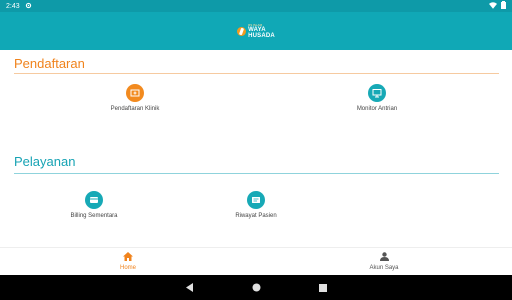 The image size is (512, 300). What do you see at coordinates (256, 216) in the screenshot?
I see `tile-label: Riwayat Pasien` at bounding box center [256, 216].